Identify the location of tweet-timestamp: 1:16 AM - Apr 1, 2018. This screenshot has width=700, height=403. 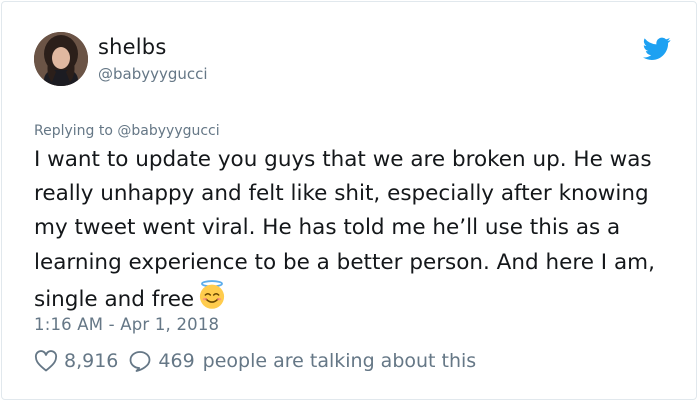
(126, 324).